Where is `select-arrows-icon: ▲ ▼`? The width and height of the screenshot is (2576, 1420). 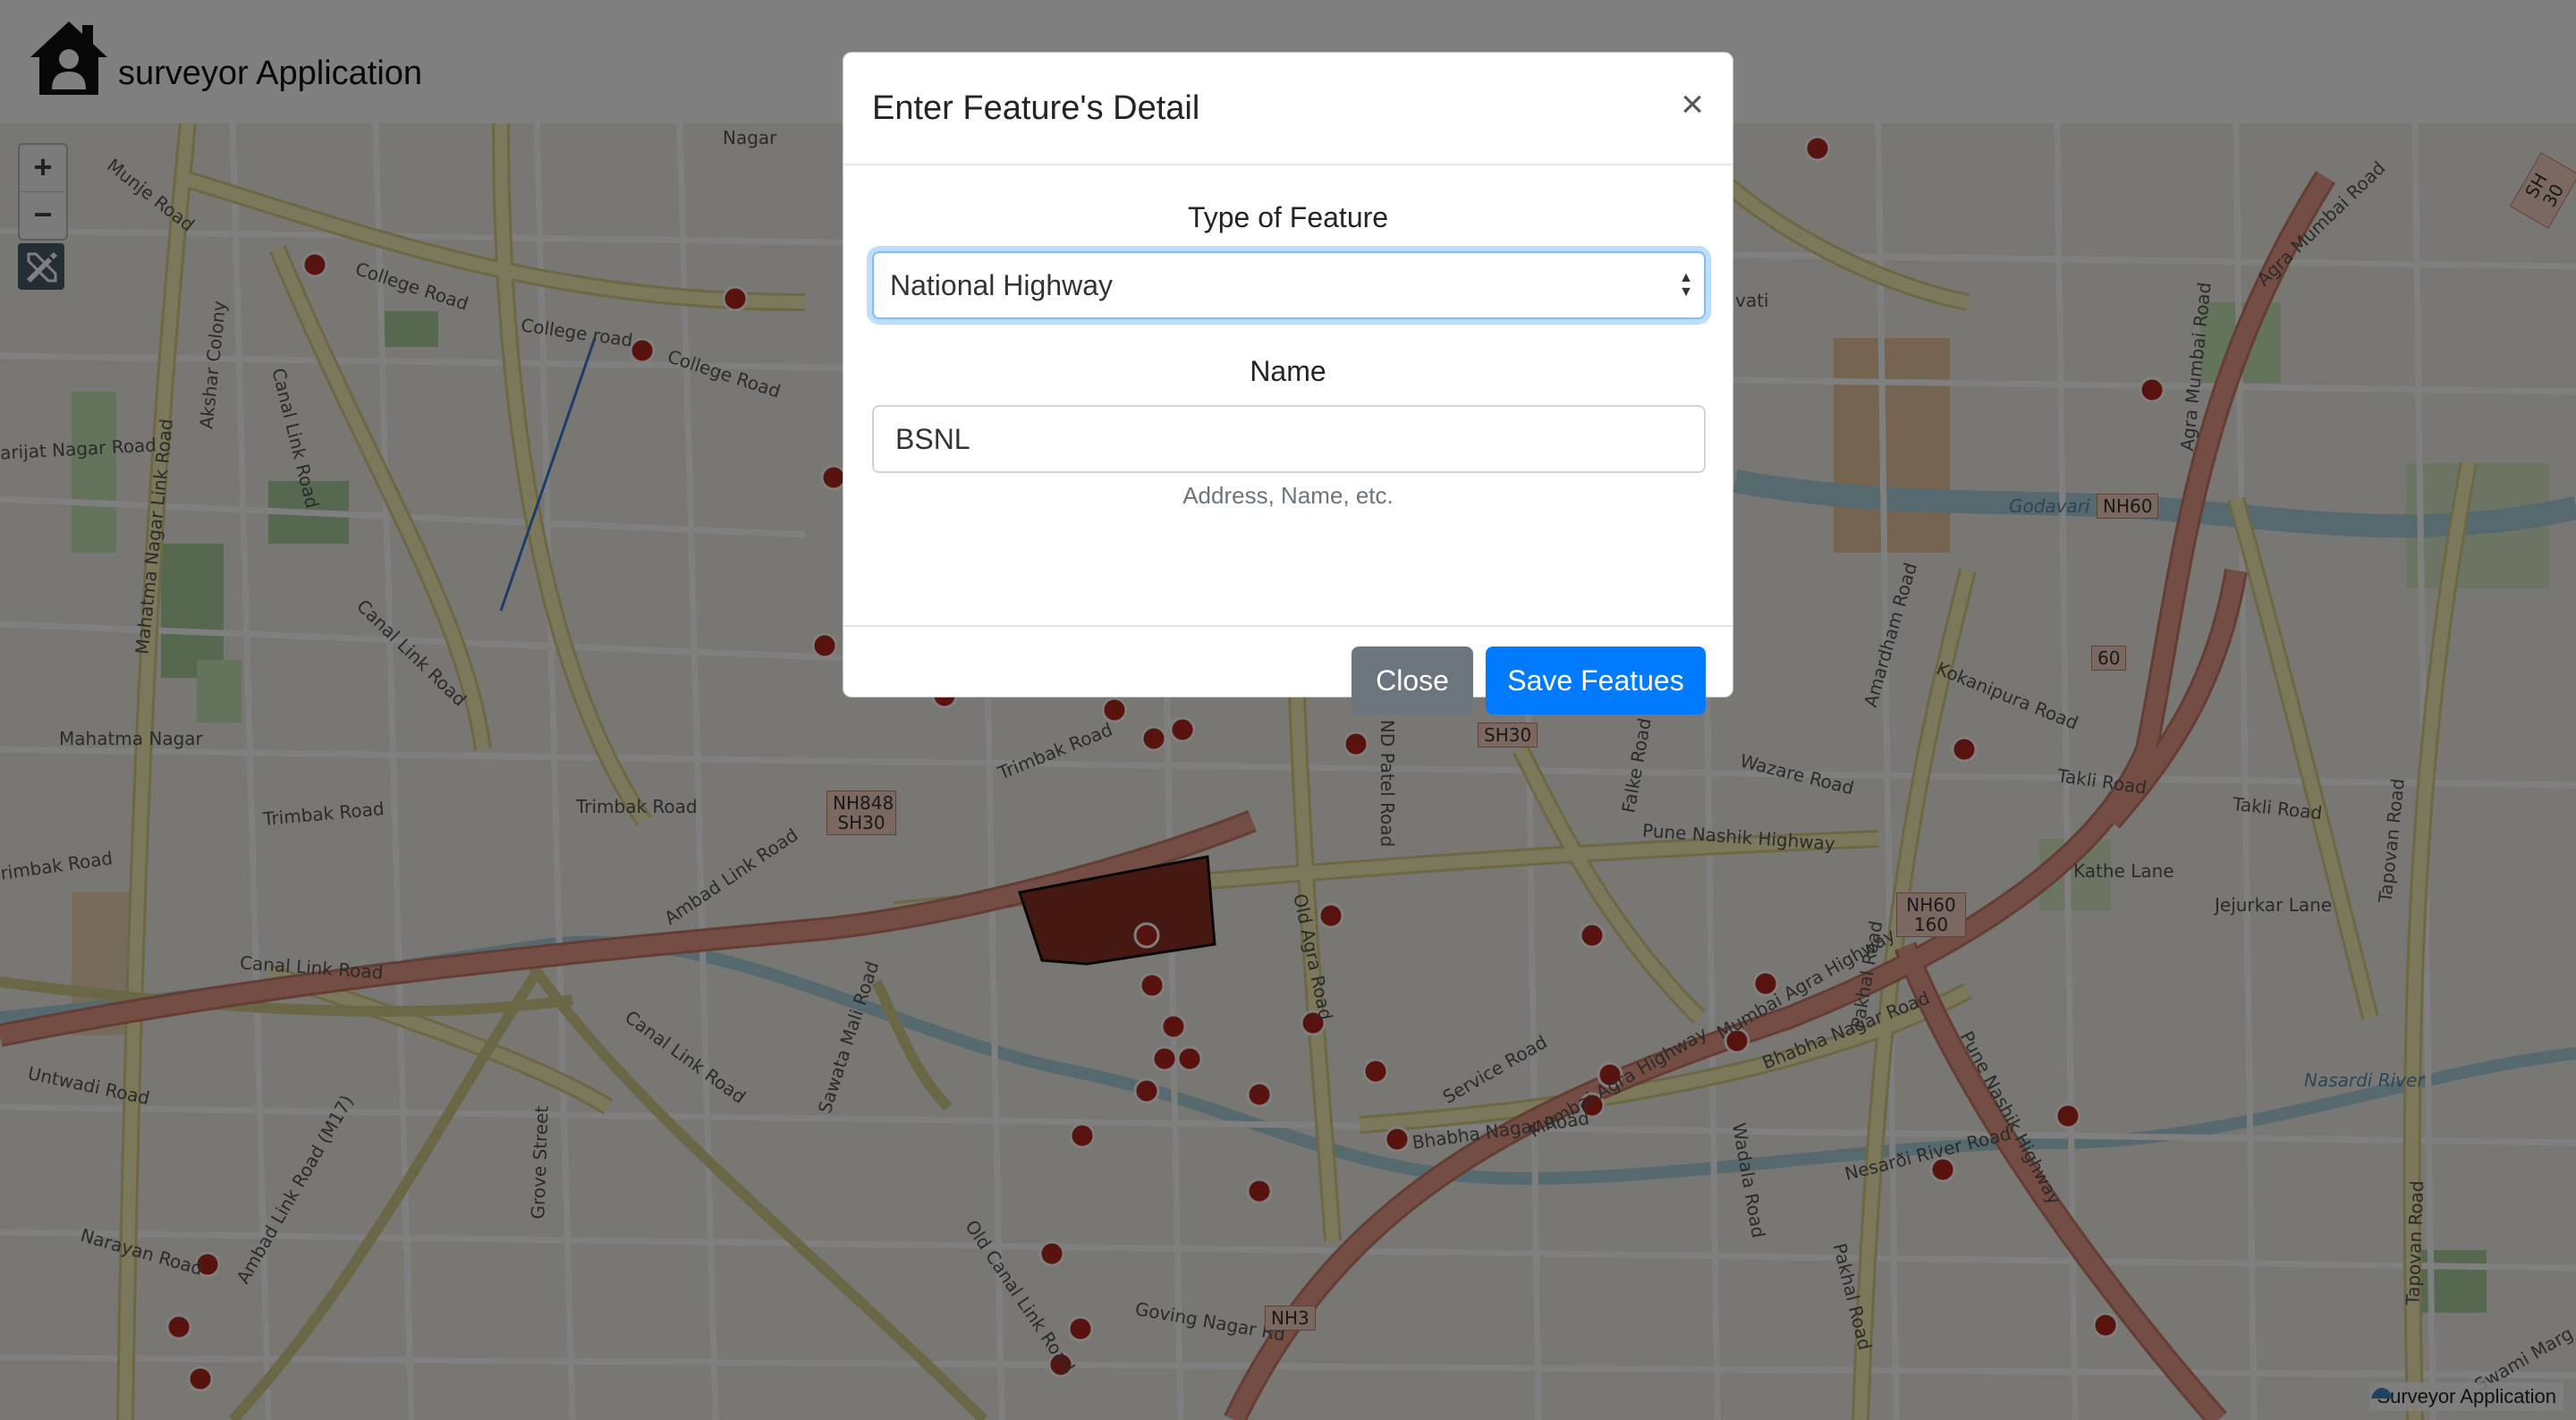 select-arrows-icon: ▲ ▼ is located at coordinates (1686, 285).